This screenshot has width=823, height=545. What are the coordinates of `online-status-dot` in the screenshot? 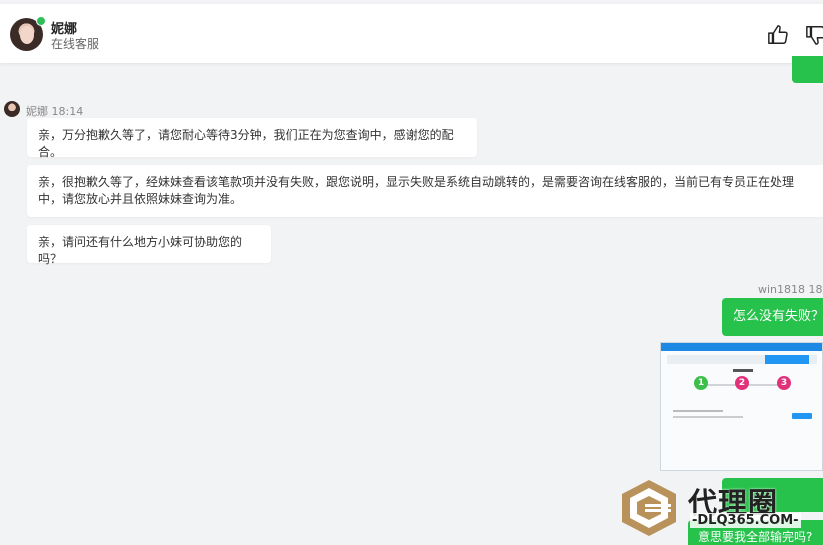 It's located at (41, 21).